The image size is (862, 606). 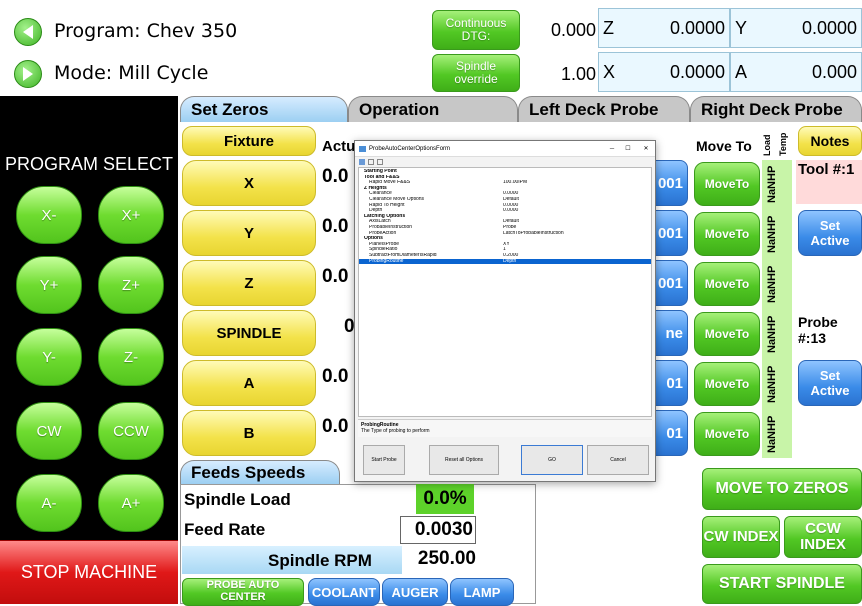 What do you see at coordinates (237, 499) in the screenshot?
I see `spindle-load-label: Spindle Load` at bounding box center [237, 499].